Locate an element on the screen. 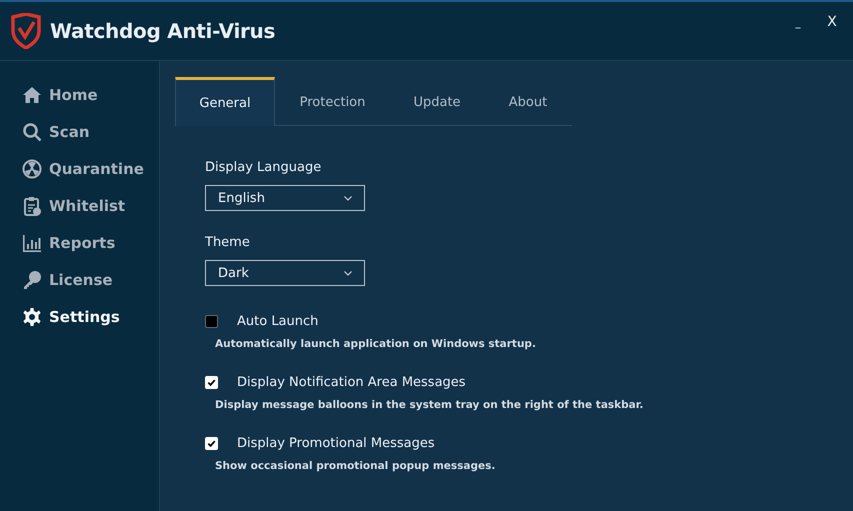  checkbox is located at coordinates (211, 321).